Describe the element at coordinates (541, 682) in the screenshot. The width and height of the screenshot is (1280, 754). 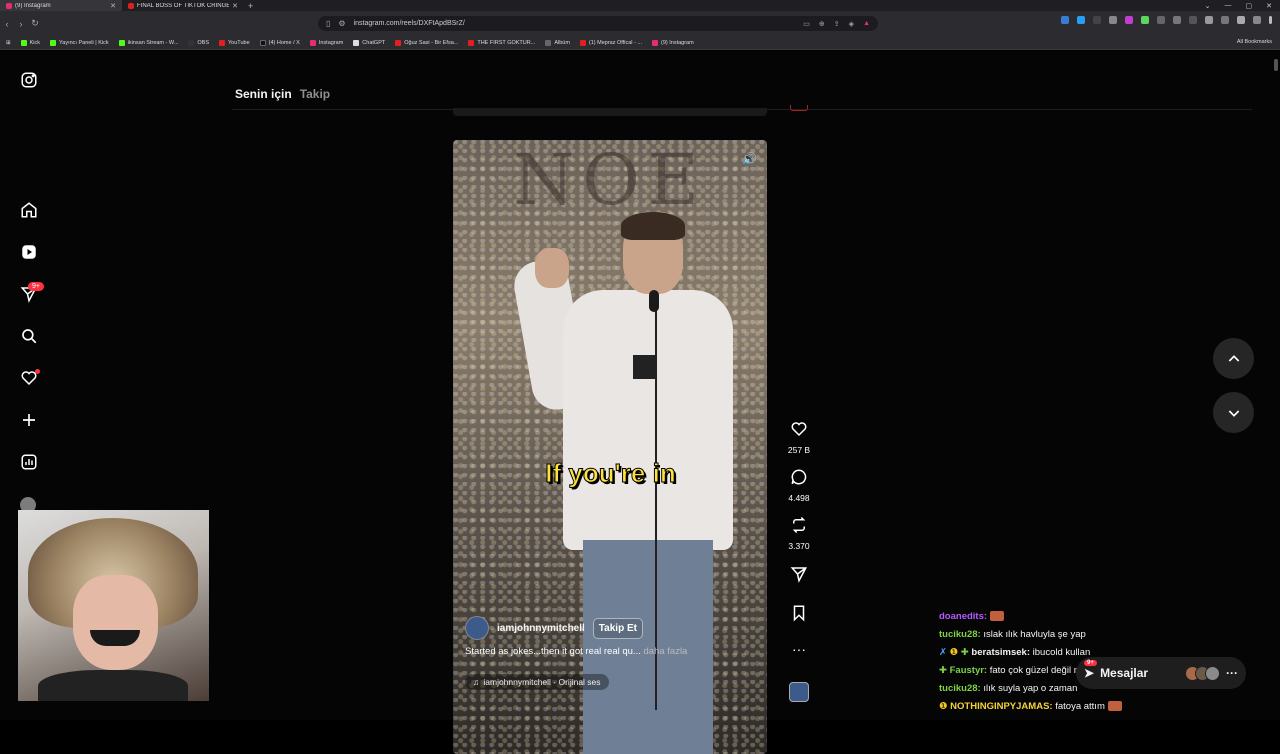
I see `audio-label: iamjohnnymitchell · Orijinal ses` at that location.